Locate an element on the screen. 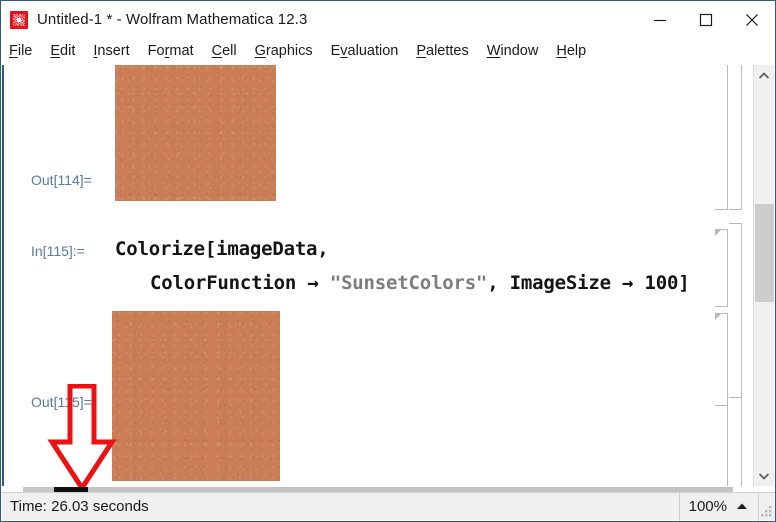 This screenshot has height=522, width=776. vertical-scrollbar is located at coordinates (763, 275).